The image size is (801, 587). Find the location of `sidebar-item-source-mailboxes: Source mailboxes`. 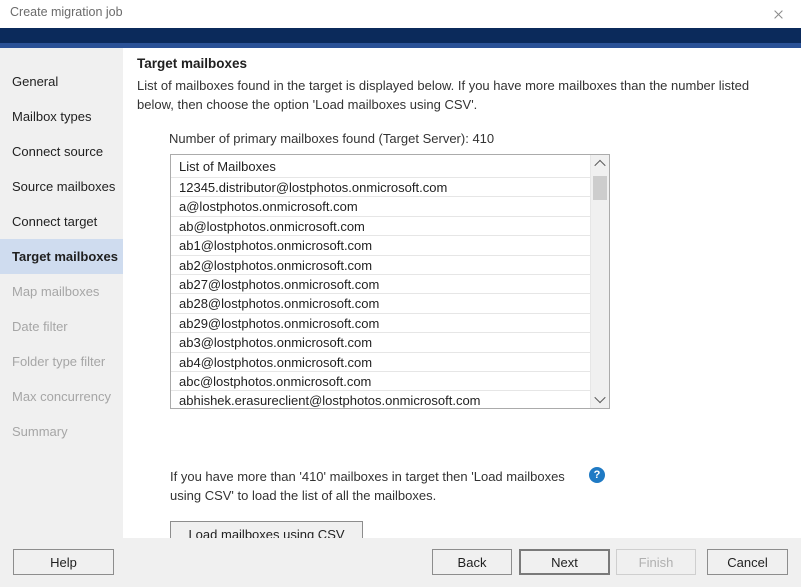

sidebar-item-source-mailboxes: Source mailboxes is located at coordinates (61, 186).